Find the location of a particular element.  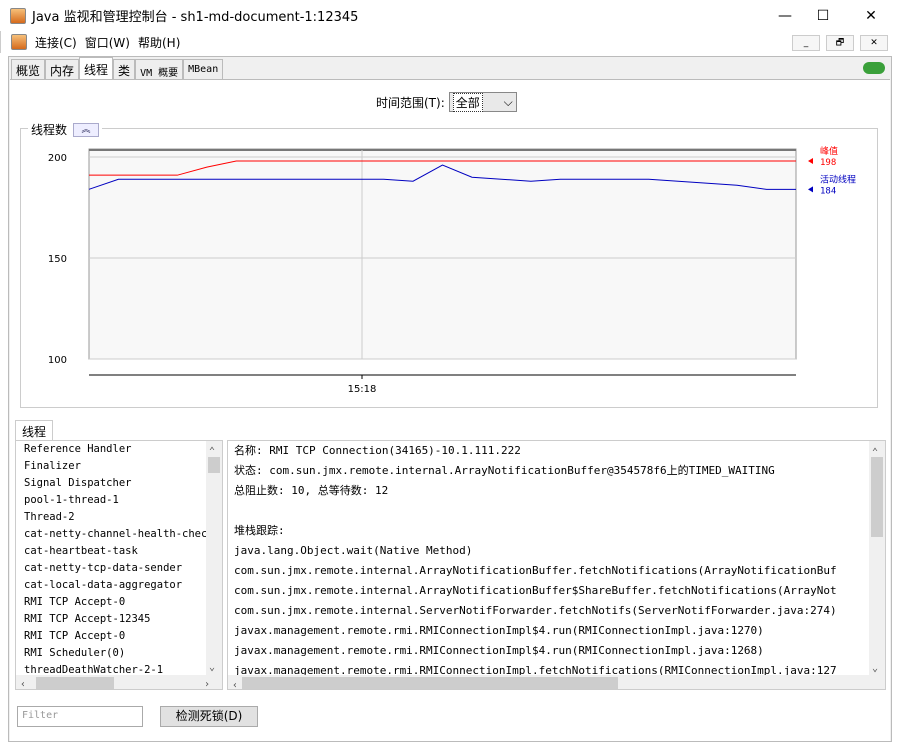

tab-overview: 概览 is located at coordinates (28, 69).